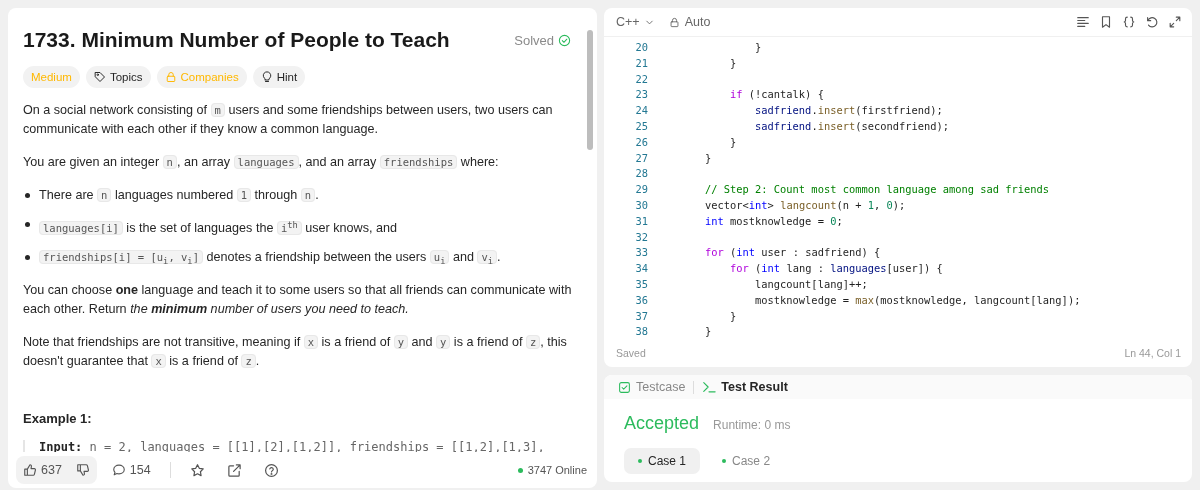 The width and height of the screenshot is (1200, 490). Describe the element at coordinates (805, 205) in the screenshot. I see `code-line: vector<int> langcount(n + 1, 0);` at that location.